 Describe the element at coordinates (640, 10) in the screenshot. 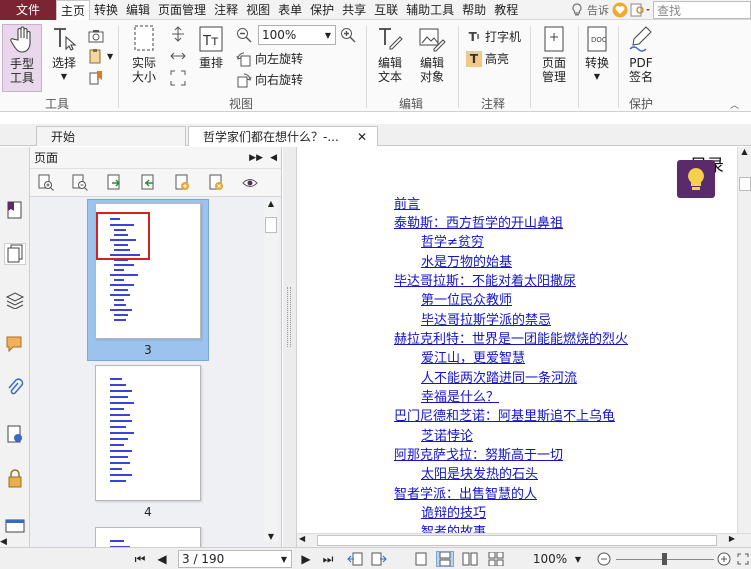

I see `search-options-icon` at that location.